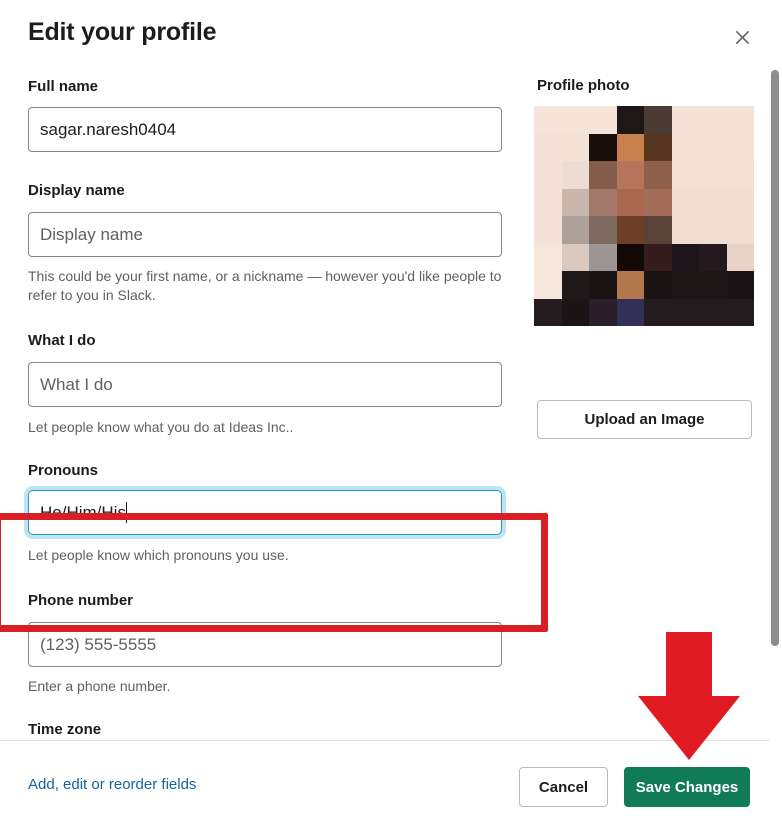  I want to click on phone-number-help: Enter a phone number., so click(99, 686).